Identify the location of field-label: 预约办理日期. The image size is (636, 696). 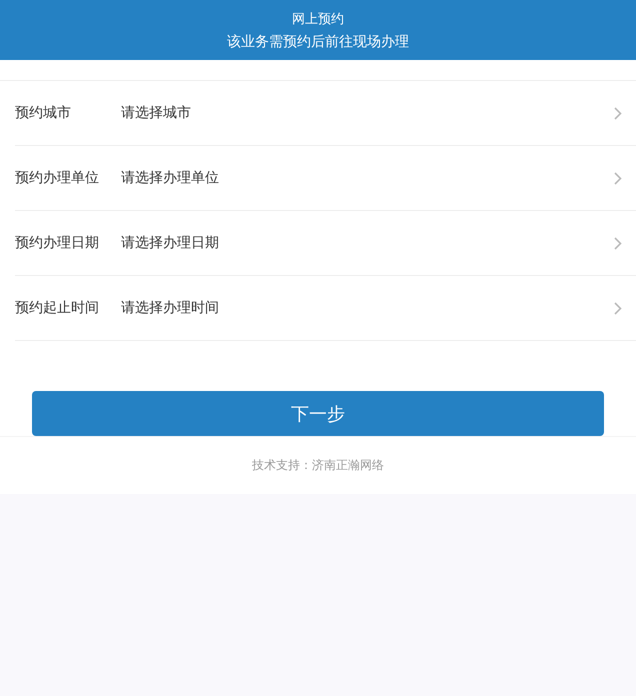
(57, 243).